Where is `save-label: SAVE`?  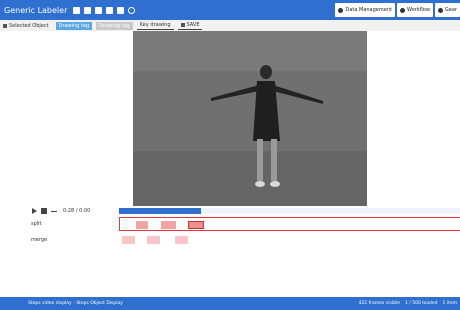 save-label: SAVE is located at coordinates (193, 25).